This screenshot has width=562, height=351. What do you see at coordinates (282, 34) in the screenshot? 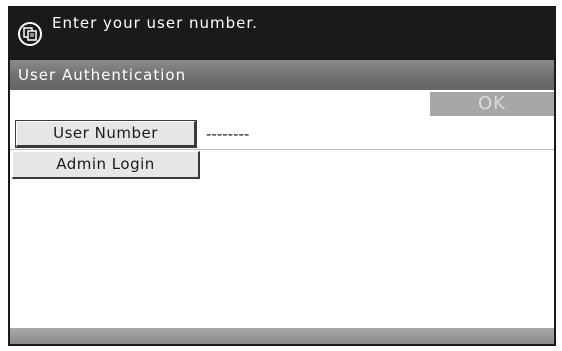
I see `message-bar: Enter your user number.` at bounding box center [282, 34].